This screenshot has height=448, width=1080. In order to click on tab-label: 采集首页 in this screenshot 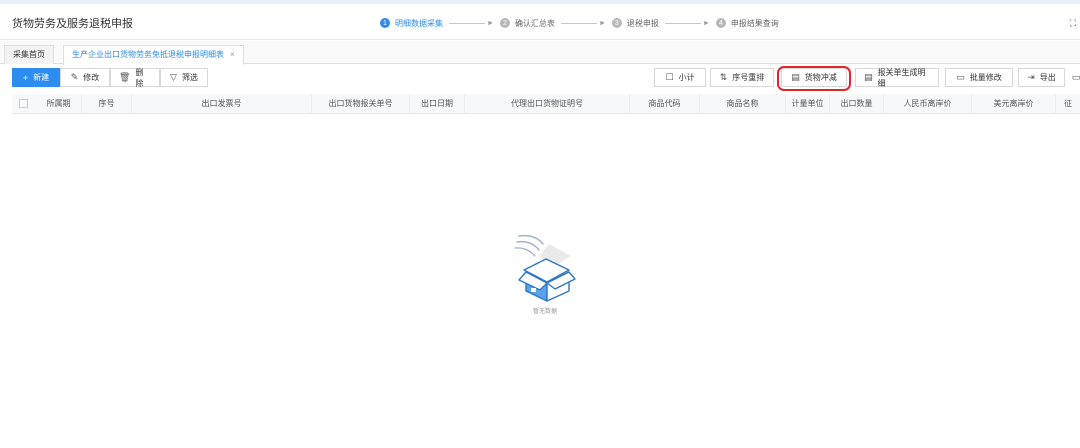, I will do `click(29, 54)`.